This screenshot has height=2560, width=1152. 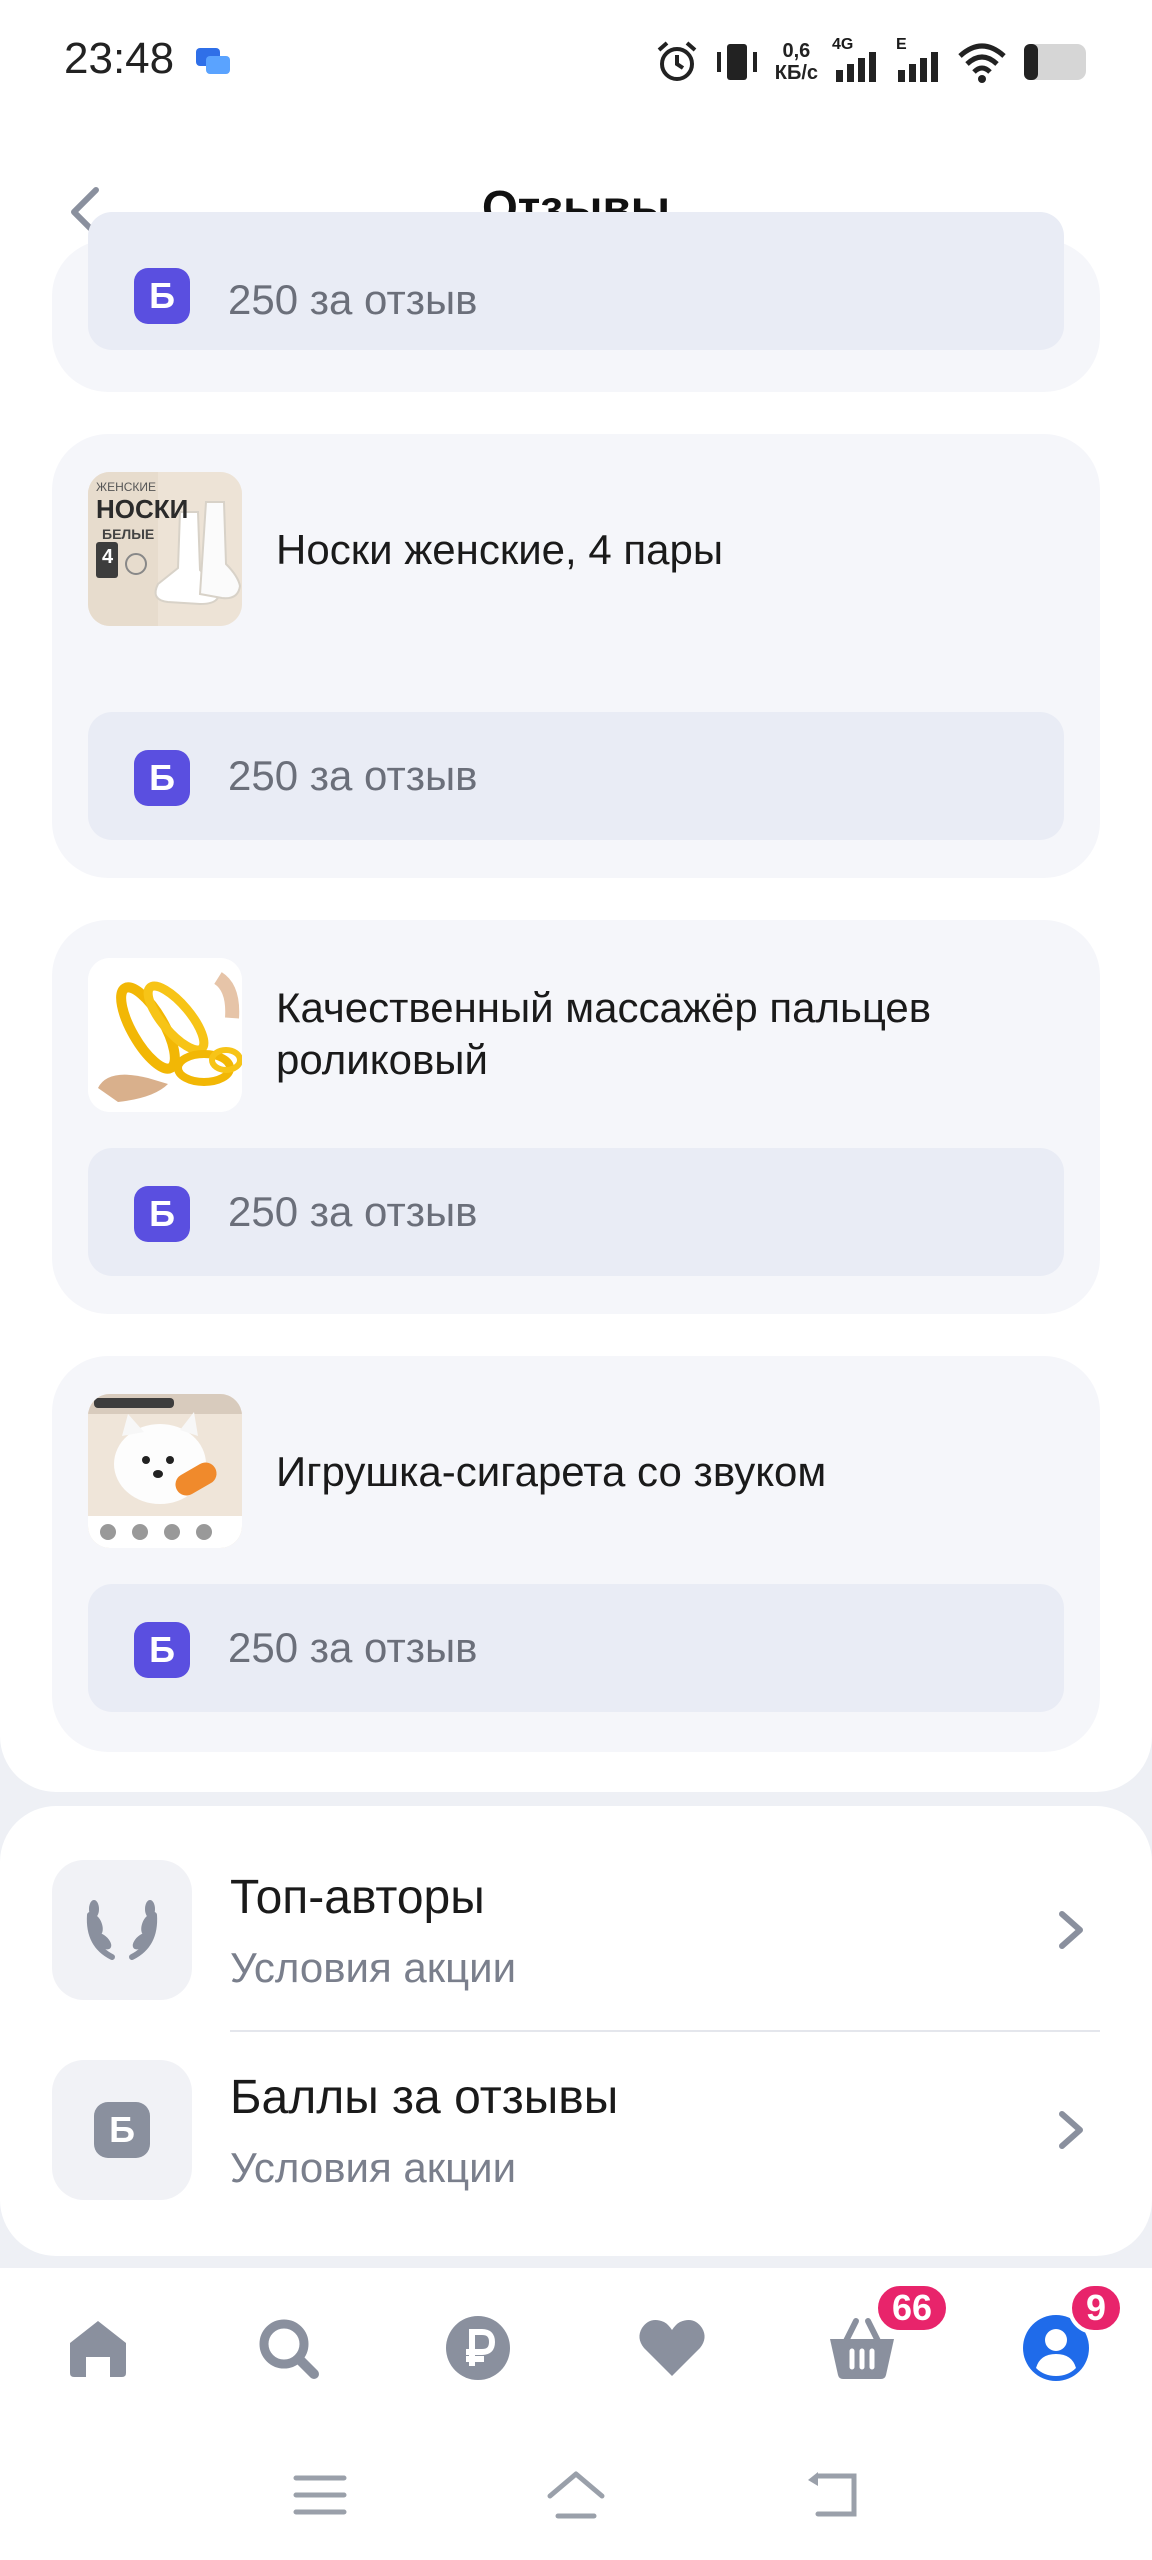 What do you see at coordinates (142, 509) in the screenshot?
I see `socks-label-2: НОСКИ` at bounding box center [142, 509].